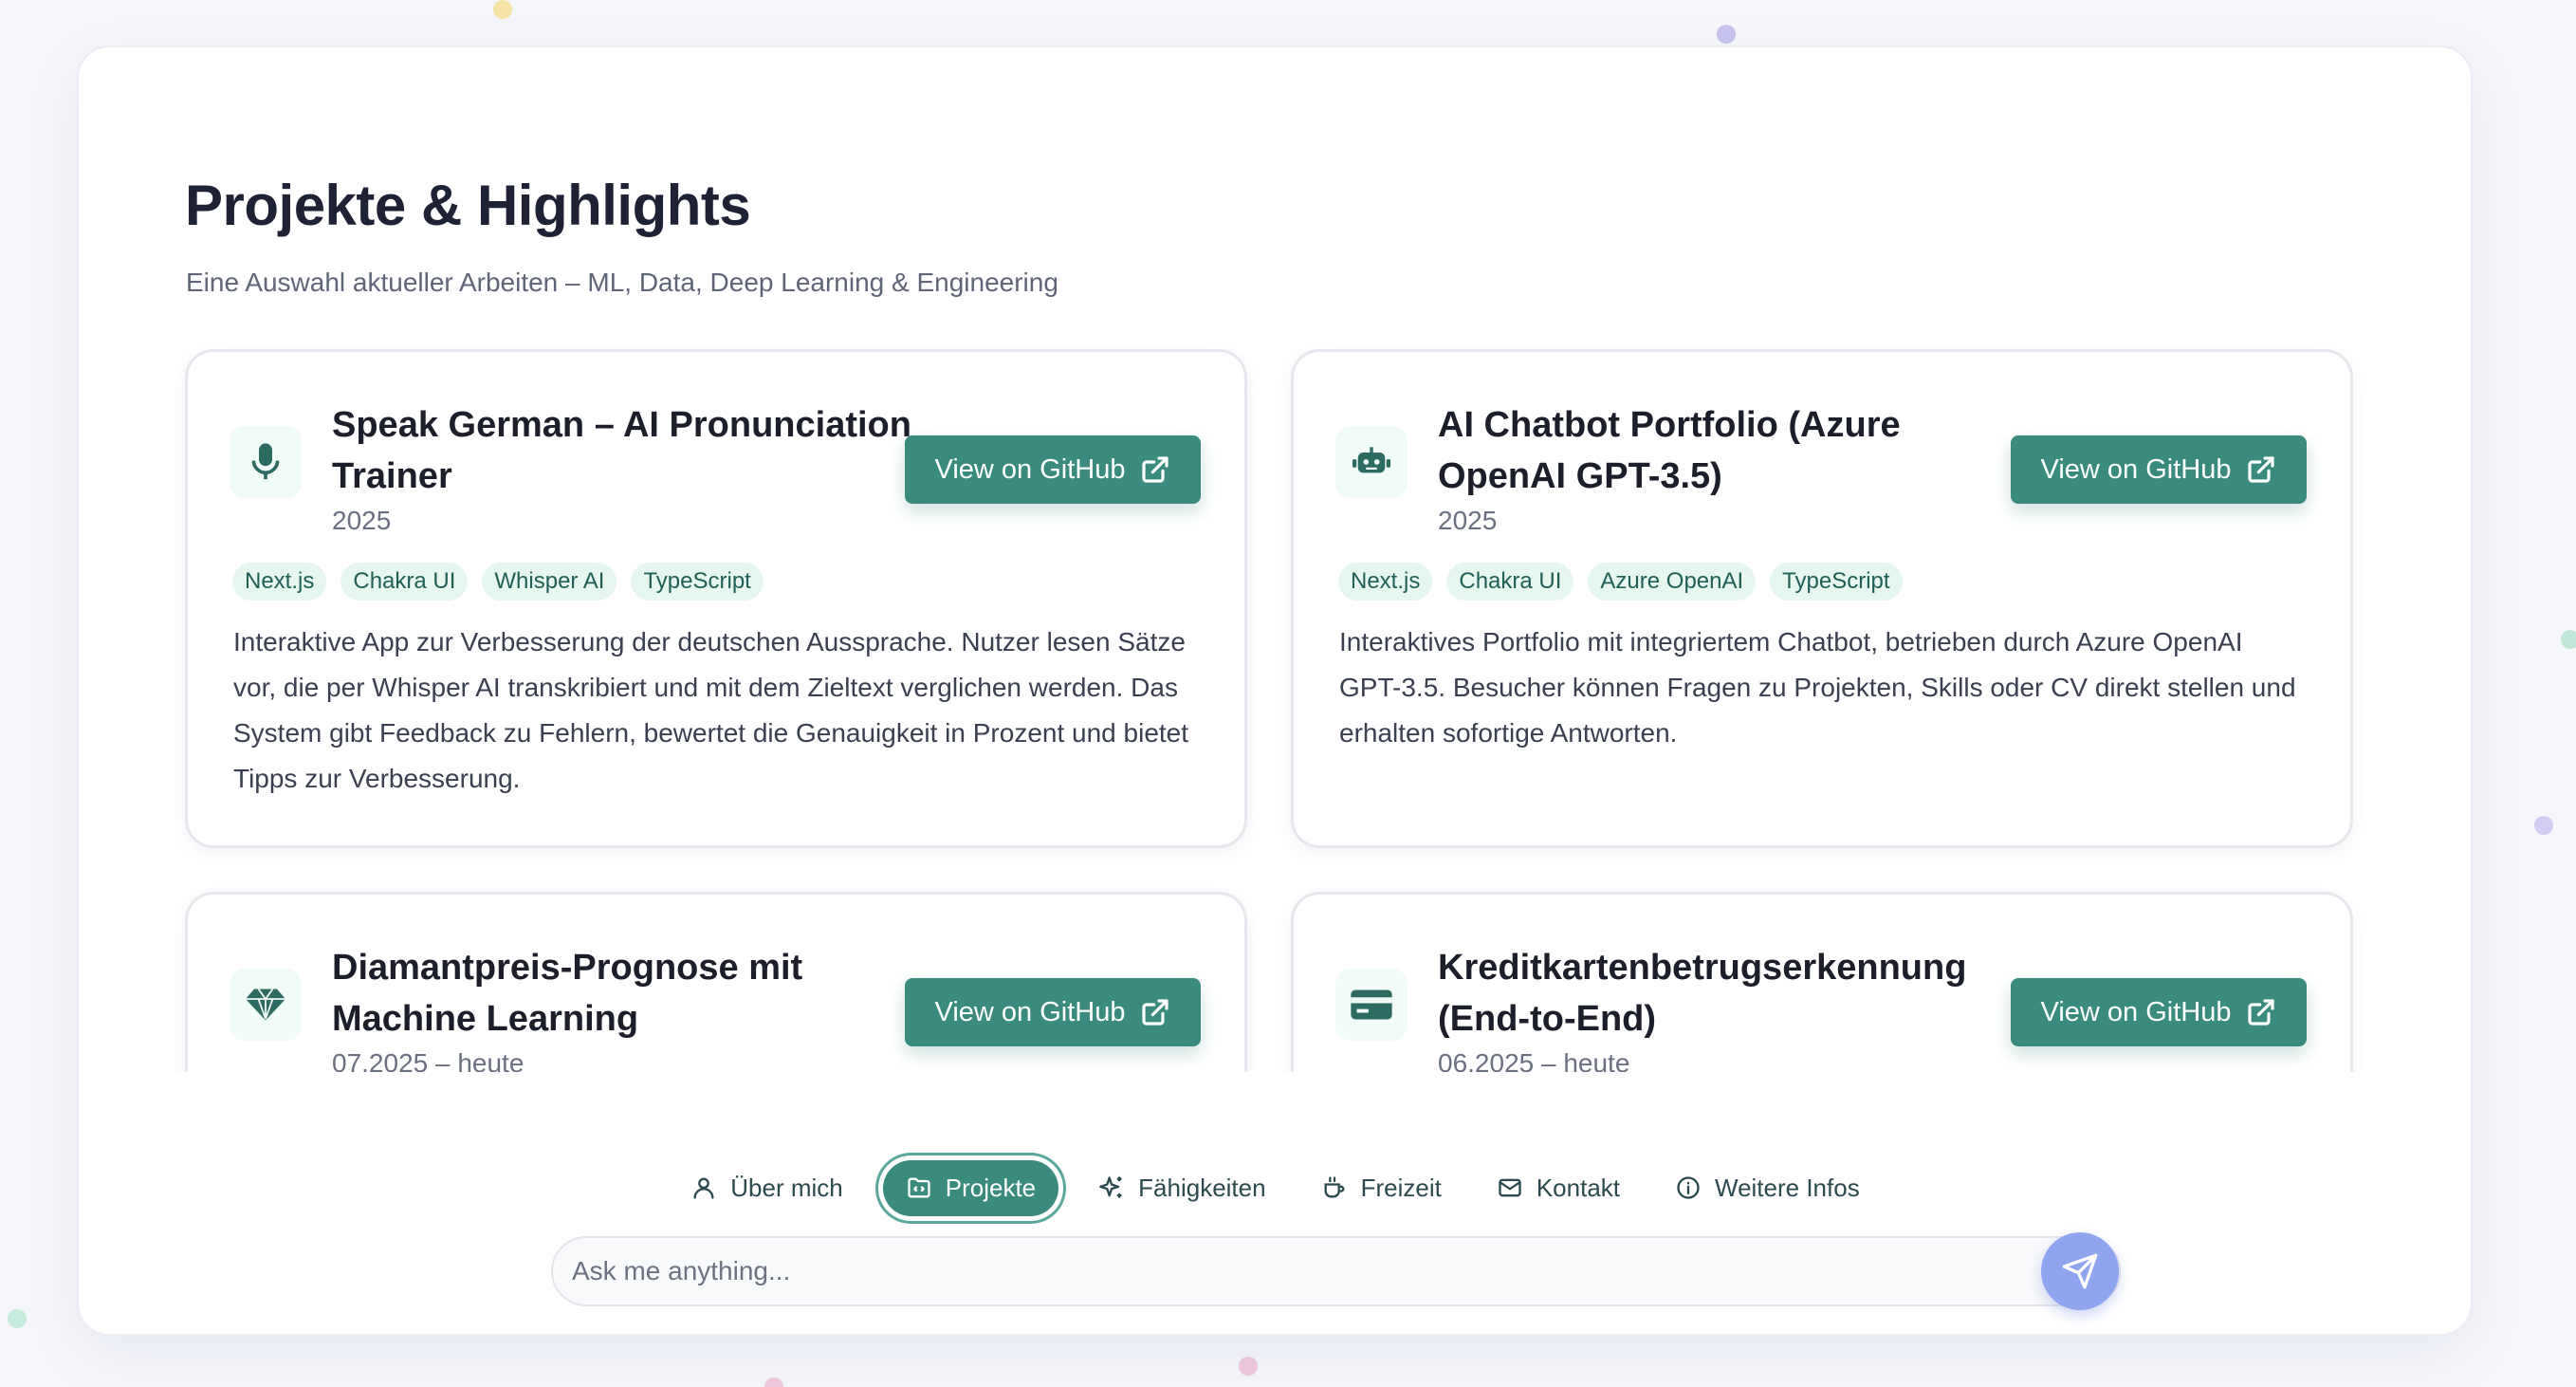  I want to click on nav-label: Projekte, so click(991, 1187).